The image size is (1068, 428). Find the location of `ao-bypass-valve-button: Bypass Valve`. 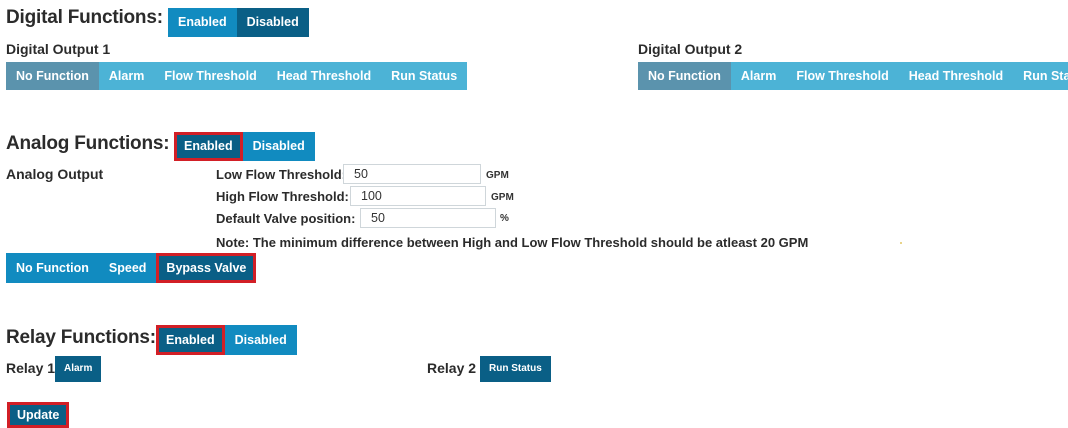

ao-bypass-valve-button: Bypass Valve is located at coordinates (206, 268).